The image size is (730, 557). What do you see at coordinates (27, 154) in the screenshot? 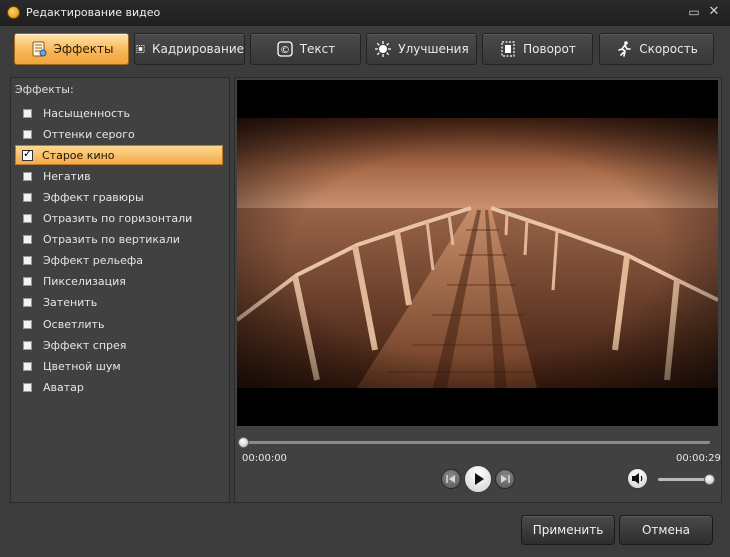
I see `checkbox-checked` at bounding box center [27, 154].